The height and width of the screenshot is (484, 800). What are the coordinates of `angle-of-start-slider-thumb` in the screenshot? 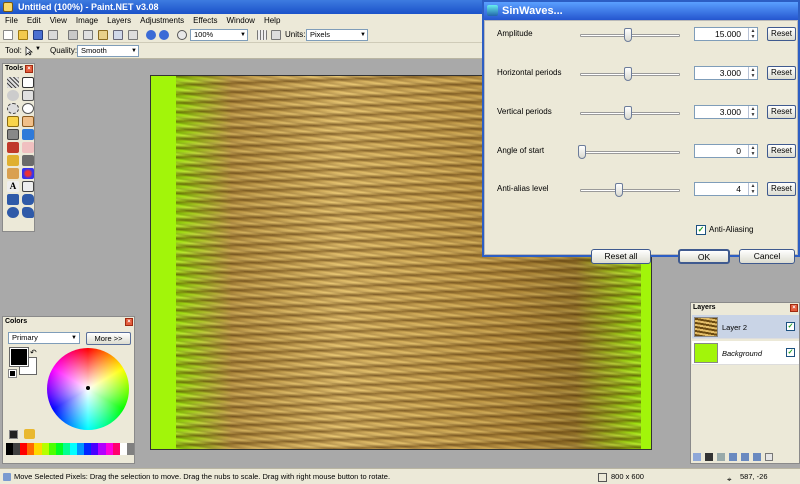 It's located at (582, 152).